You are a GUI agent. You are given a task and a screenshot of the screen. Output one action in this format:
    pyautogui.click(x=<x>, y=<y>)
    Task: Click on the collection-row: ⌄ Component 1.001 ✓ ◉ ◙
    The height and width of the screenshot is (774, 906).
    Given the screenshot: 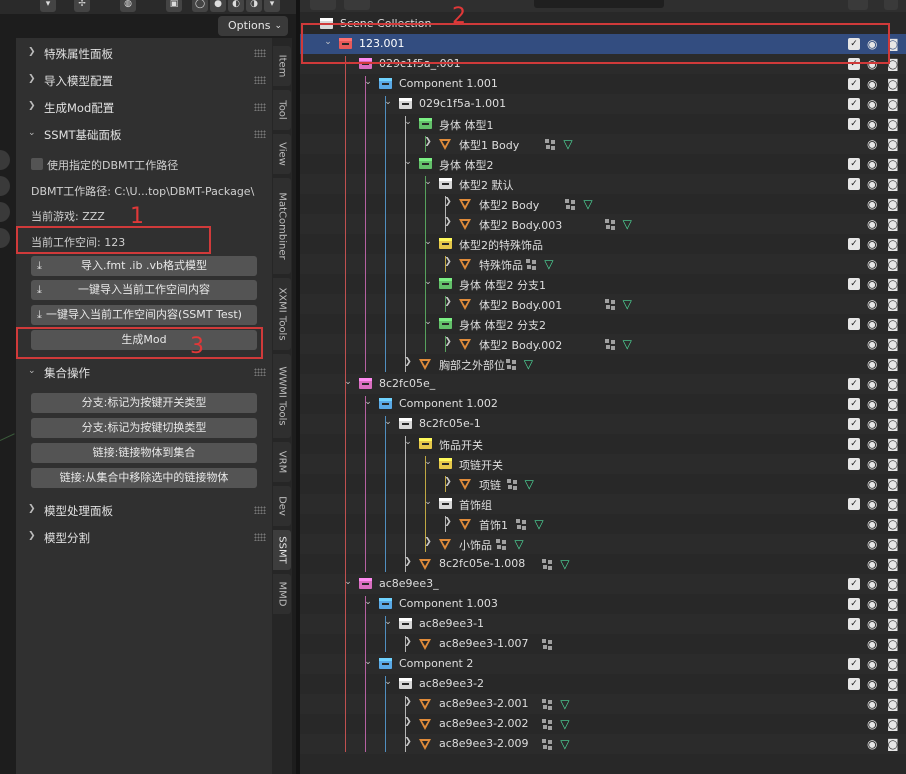 What is the action you would take?
    pyautogui.click(x=603, y=84)
    